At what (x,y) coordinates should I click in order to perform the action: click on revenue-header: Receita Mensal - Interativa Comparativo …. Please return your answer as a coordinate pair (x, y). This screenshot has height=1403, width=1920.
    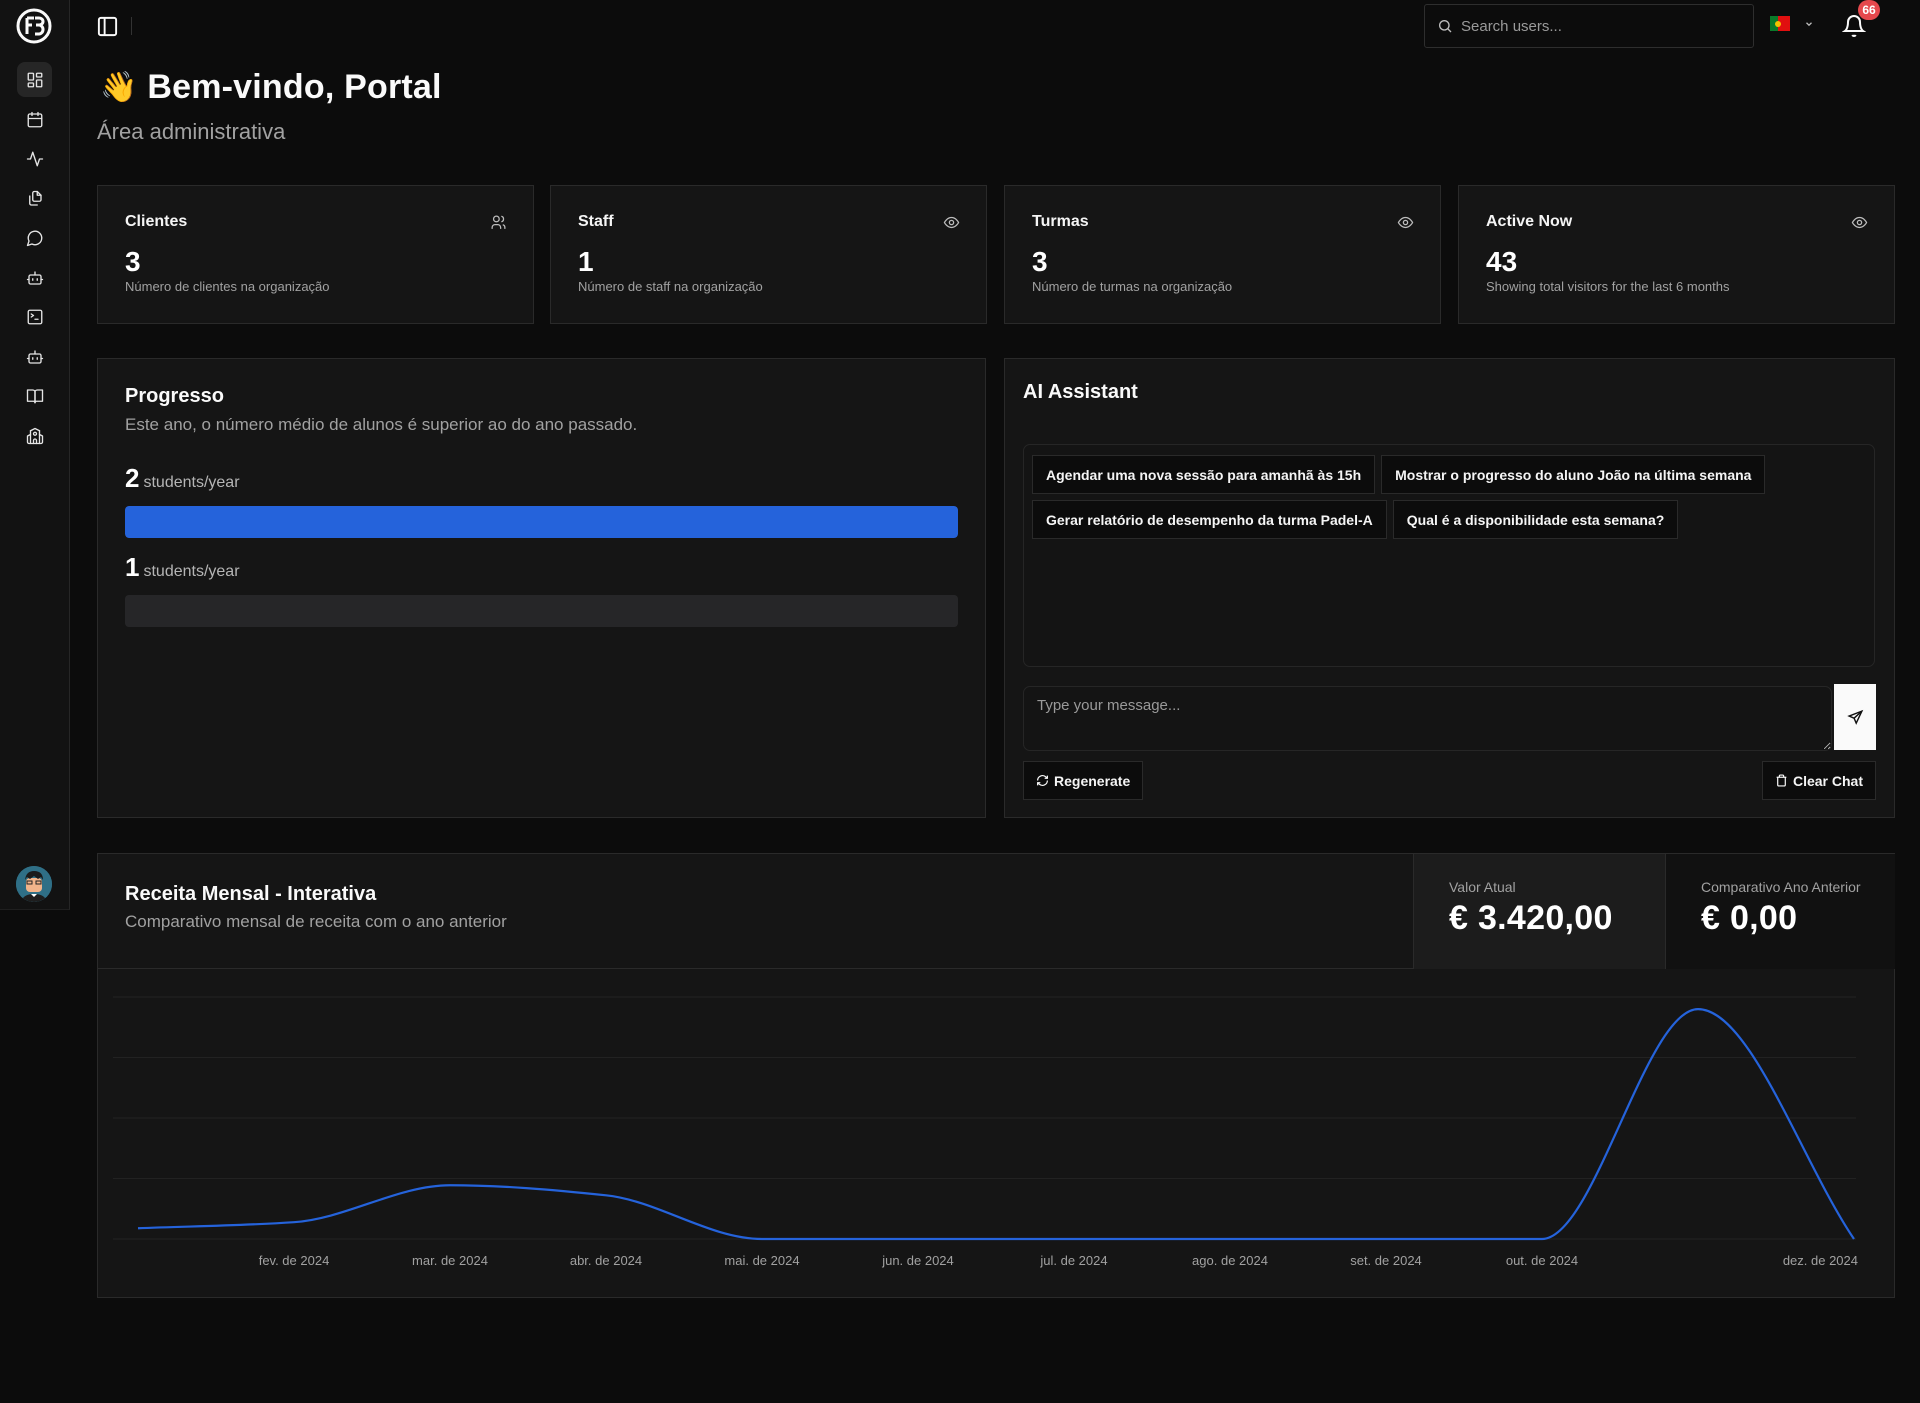
    Looking at the image, I should click on (996, 911).